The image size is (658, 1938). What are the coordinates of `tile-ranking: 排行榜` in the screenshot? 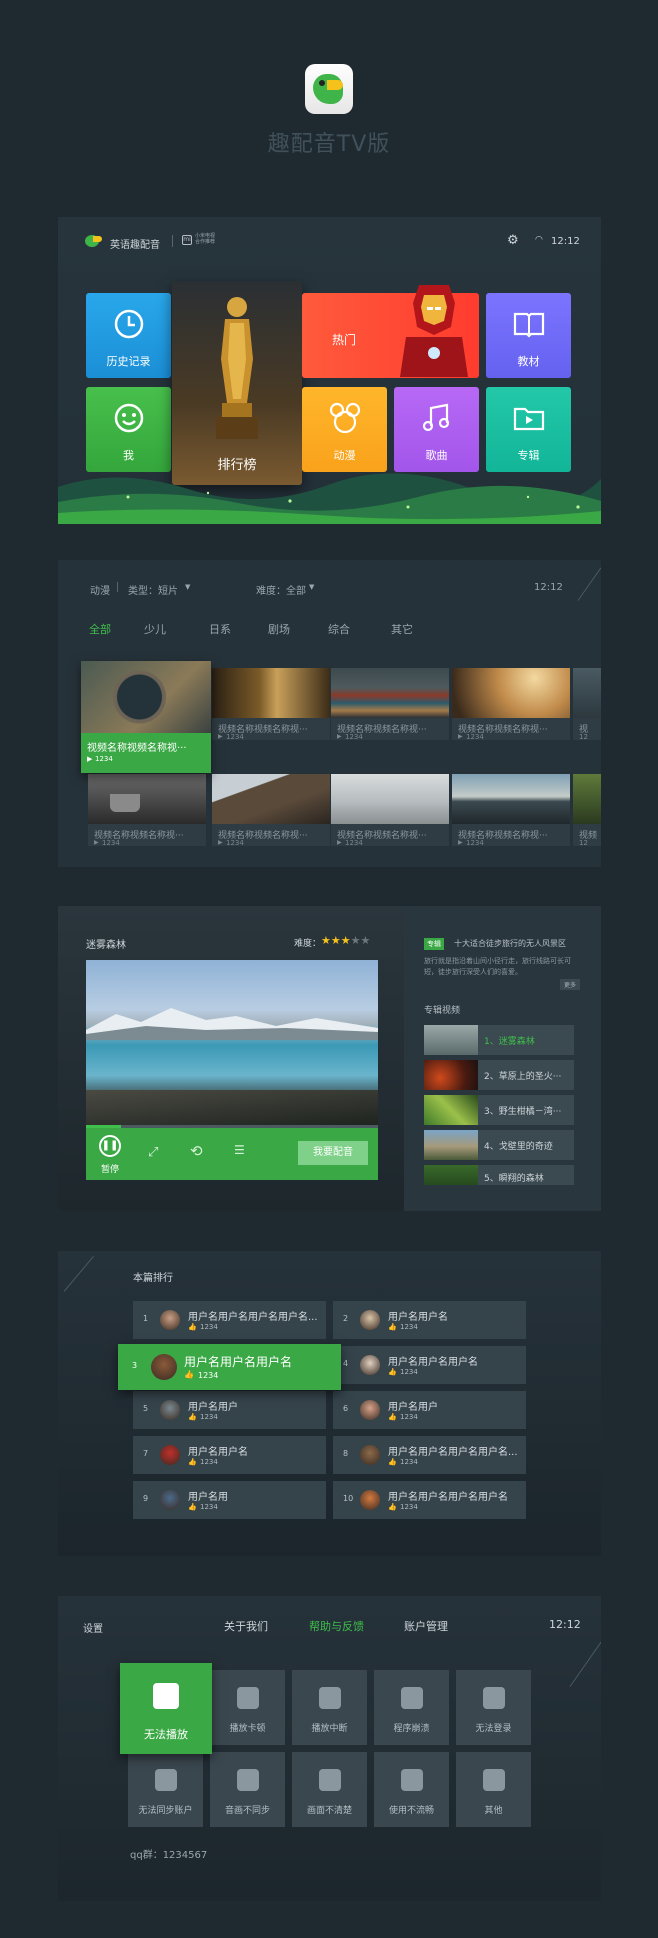 It's located at (237, 383).